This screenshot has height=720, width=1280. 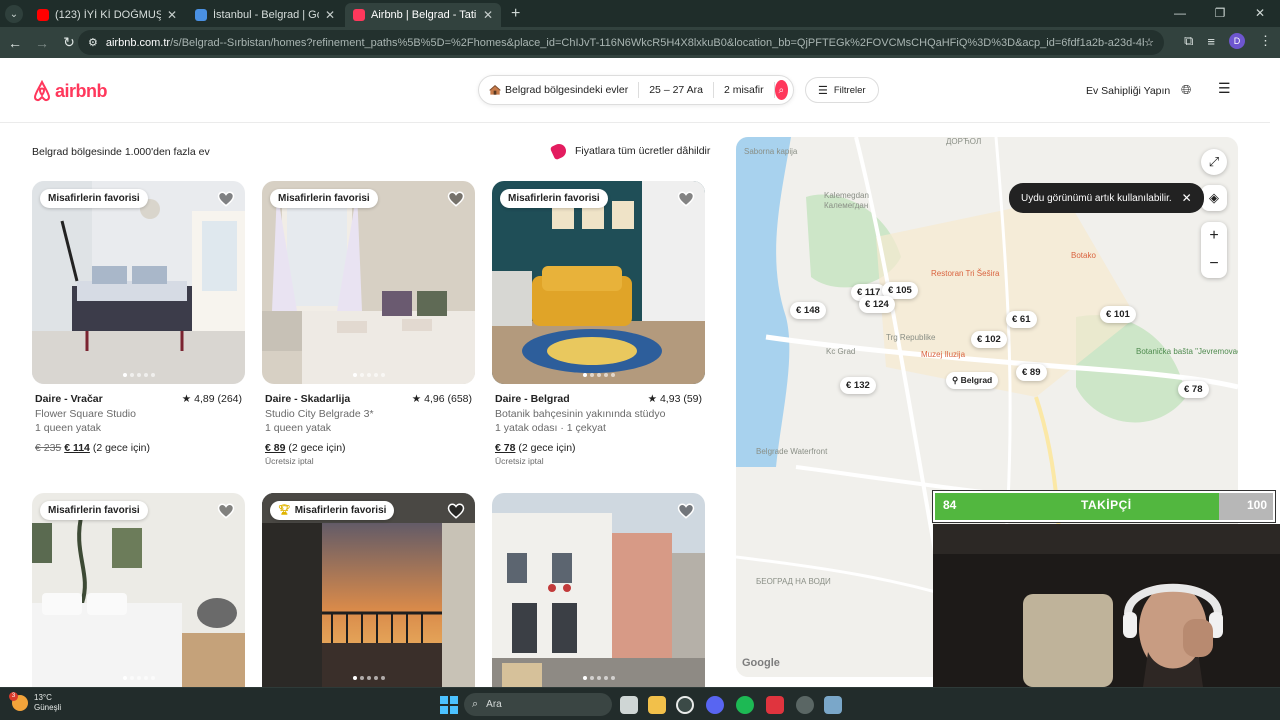 I want to click on chrome-icon, so click(x=685, y=705).